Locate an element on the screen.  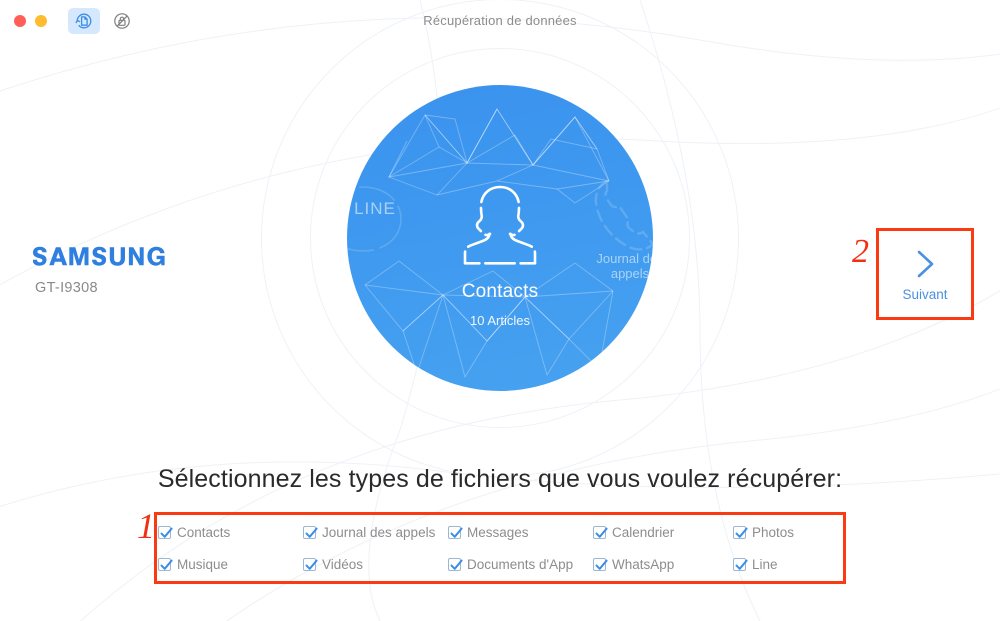
device-info: GT-I9308 is located at coordinates (104, 271).